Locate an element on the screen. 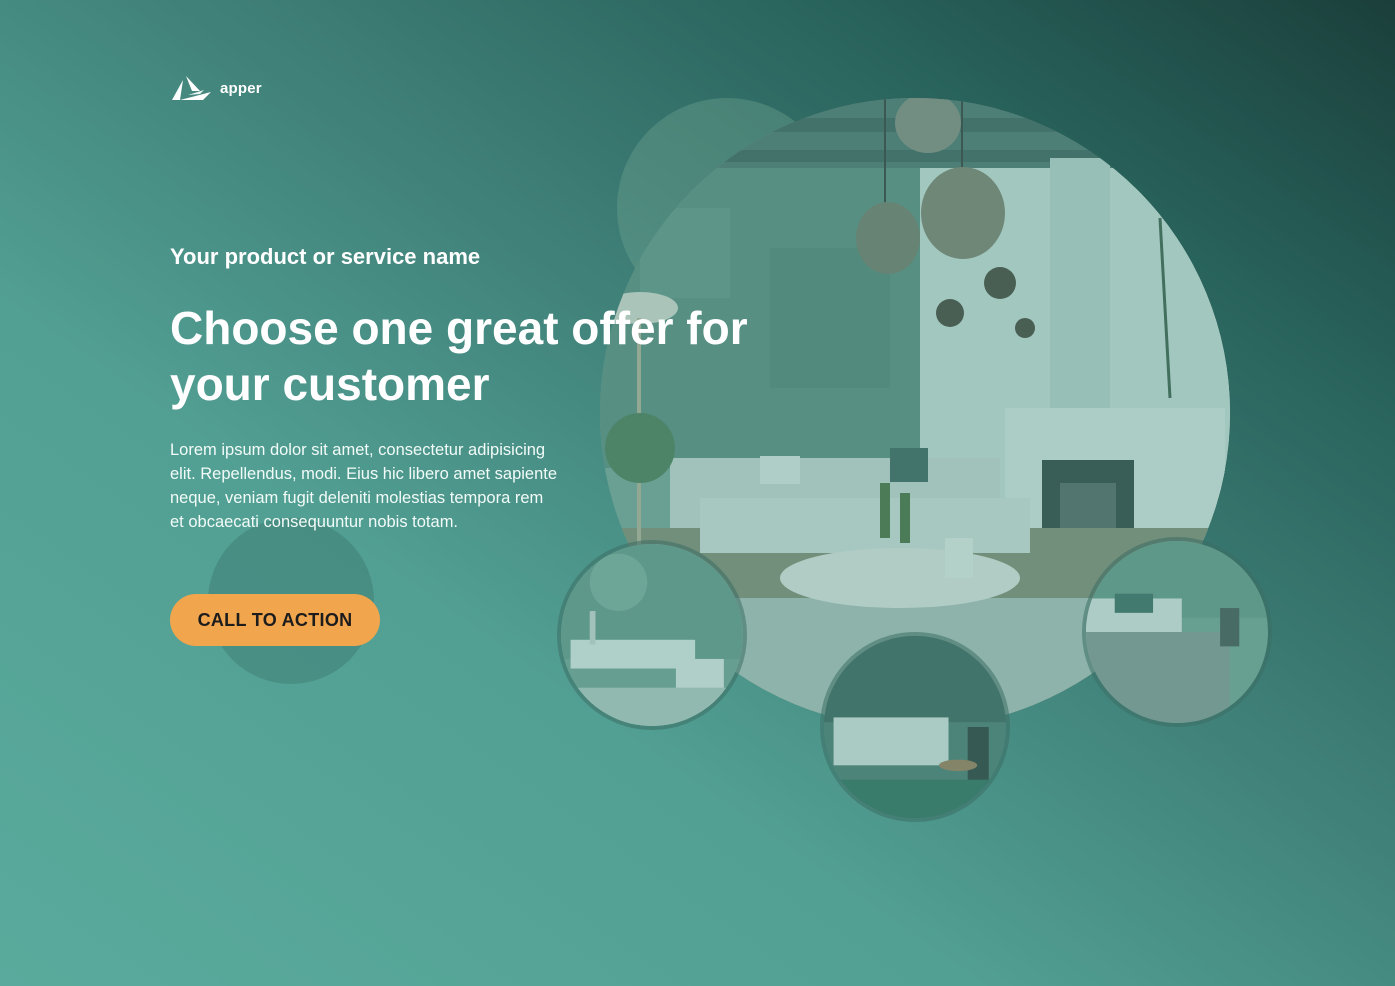 The height and width of the screenshot is (986, 1395). photo-circle-shelf is located at coordinates (652, 635).